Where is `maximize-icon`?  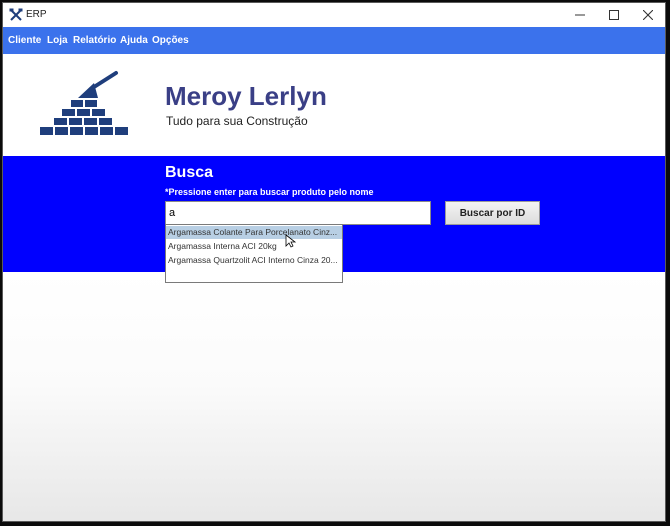 maximize-icon is located at coordinates (614, 15).